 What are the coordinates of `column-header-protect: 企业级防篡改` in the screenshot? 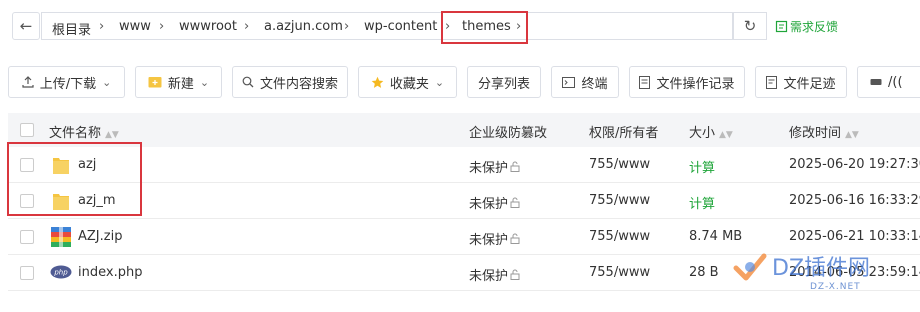 It's located at (508, 133).